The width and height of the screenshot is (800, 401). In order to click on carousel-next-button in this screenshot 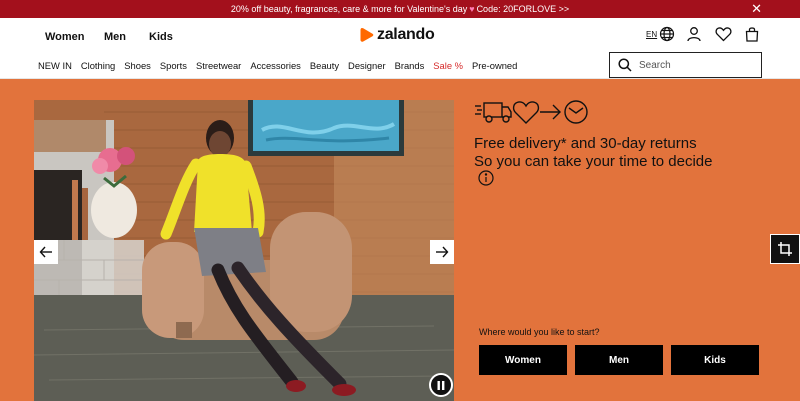, I will do `click(442, 252)`.